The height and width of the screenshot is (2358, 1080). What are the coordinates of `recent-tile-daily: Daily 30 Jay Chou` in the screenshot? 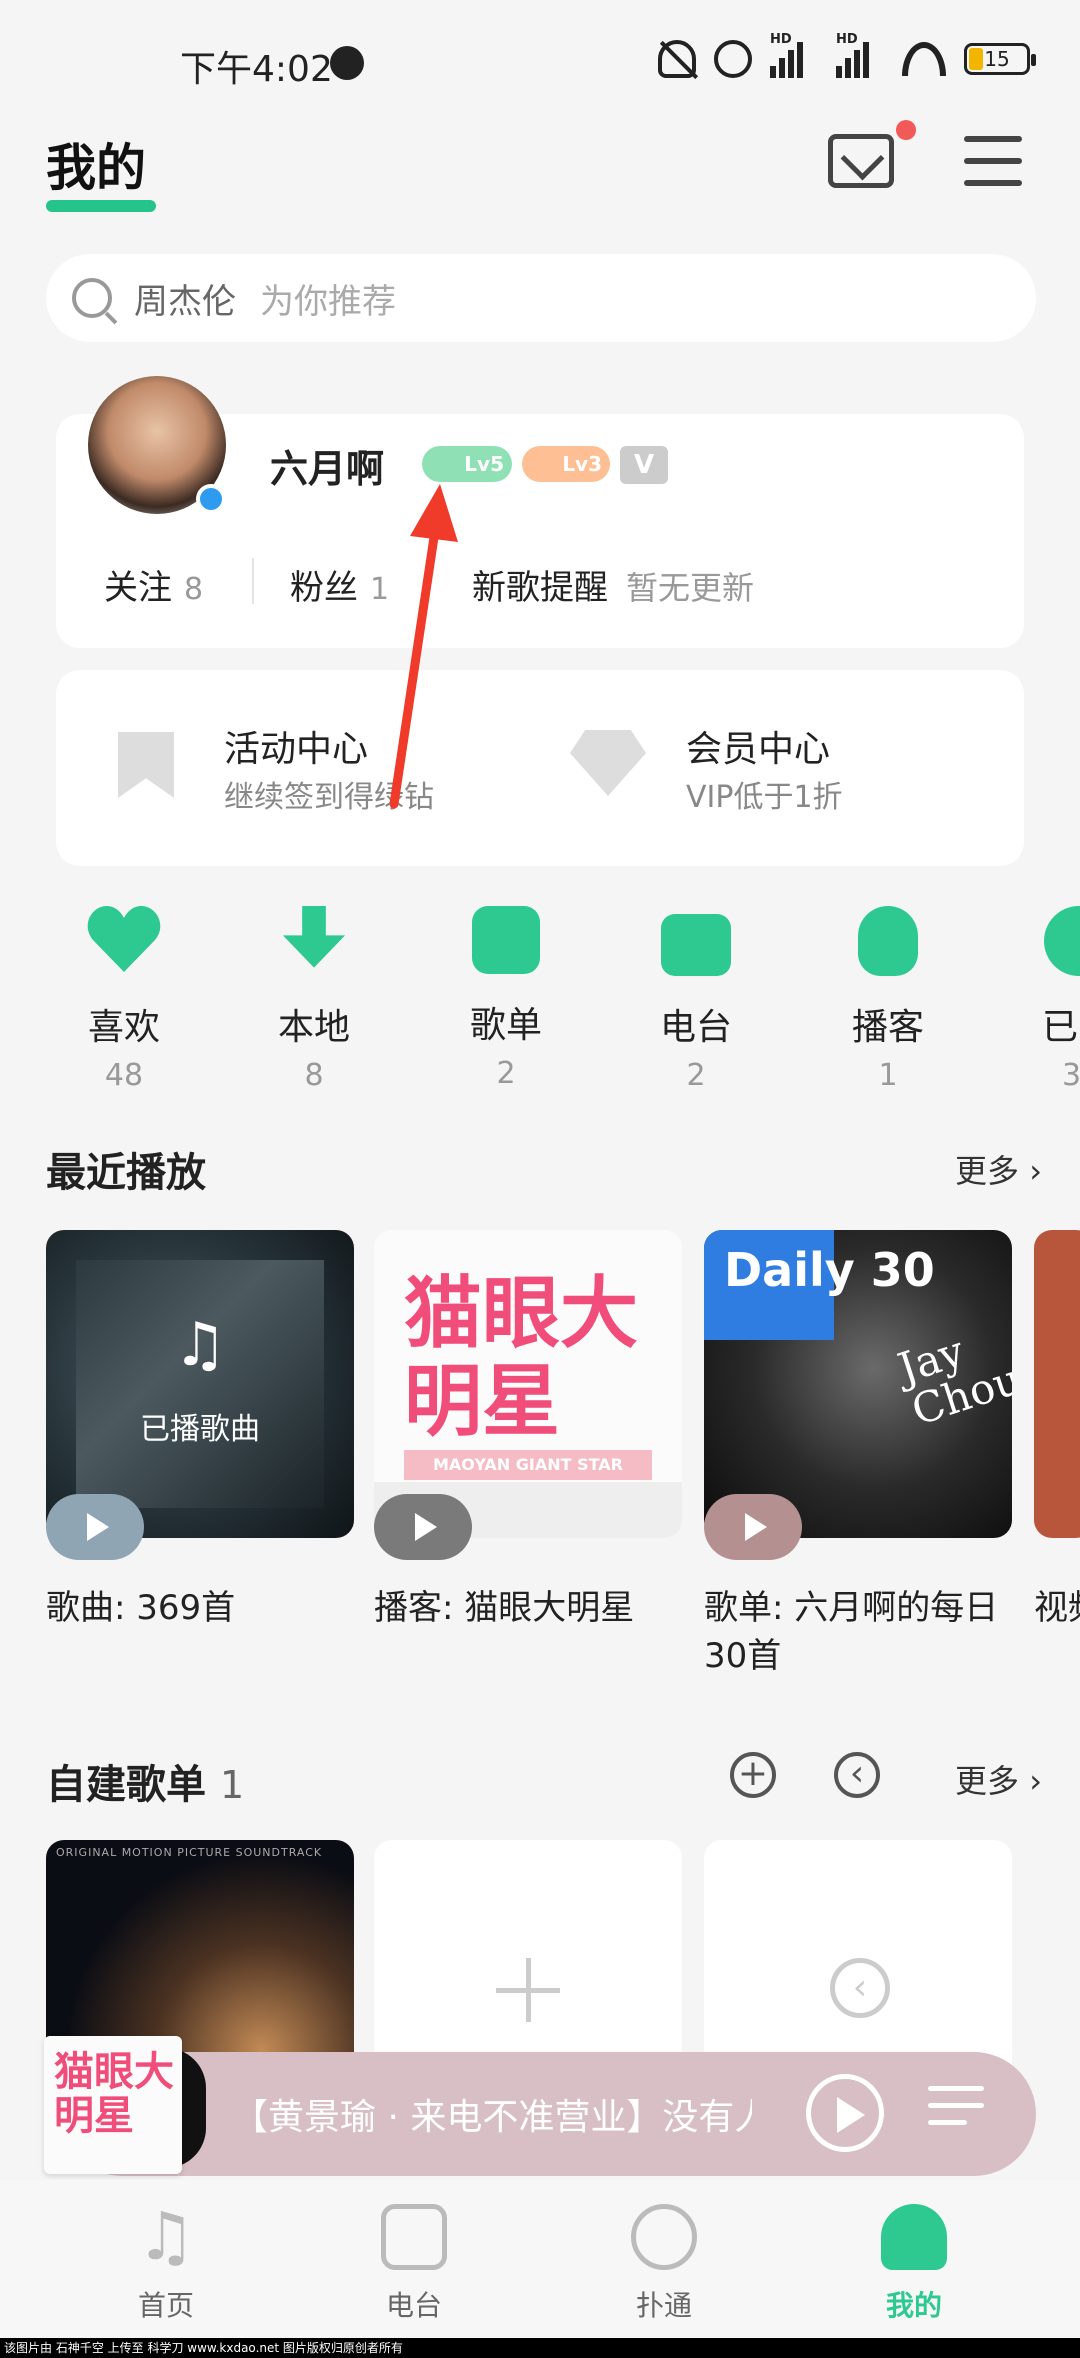 It's located at (858, 1384).